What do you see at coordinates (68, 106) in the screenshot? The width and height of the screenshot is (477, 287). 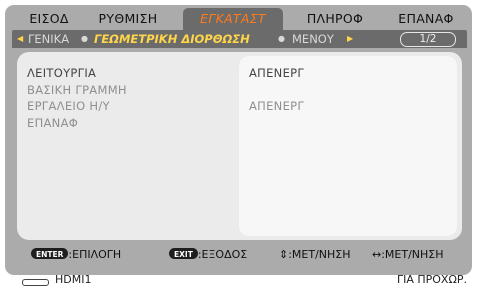 I see `menu-item-pc-tool-label: ΕΡΓΑΛΕΙΟ Η/Υ` at bounding box center [68, 106].